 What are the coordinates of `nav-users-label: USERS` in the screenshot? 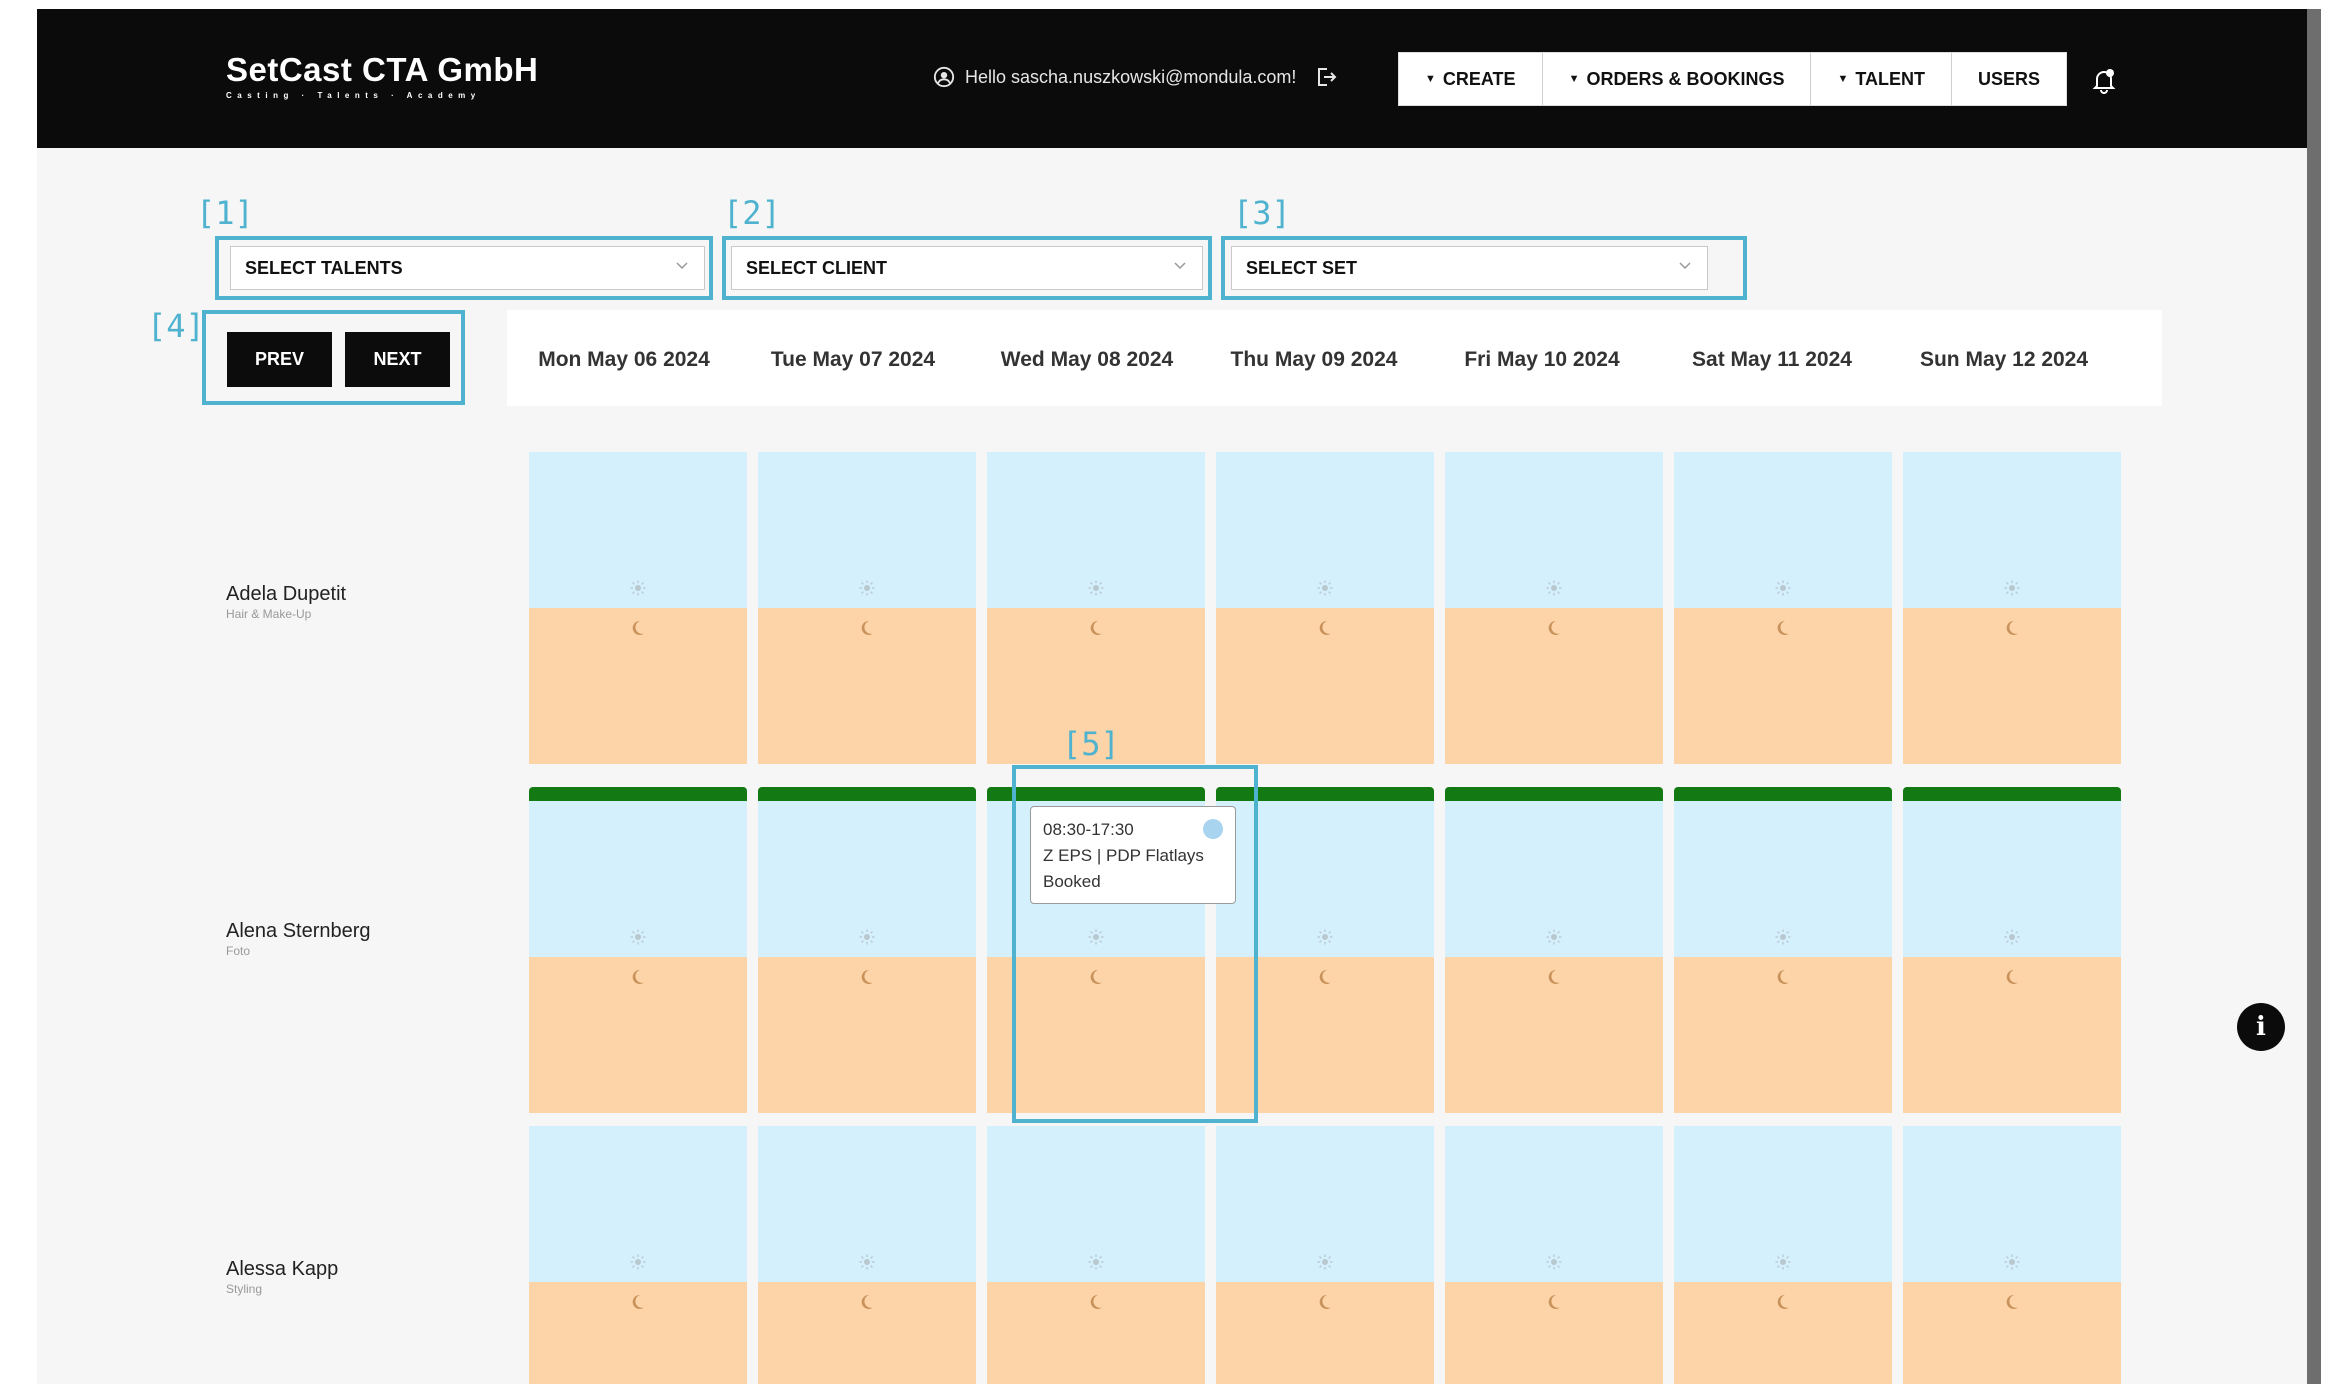 It's located at (2009, 78).